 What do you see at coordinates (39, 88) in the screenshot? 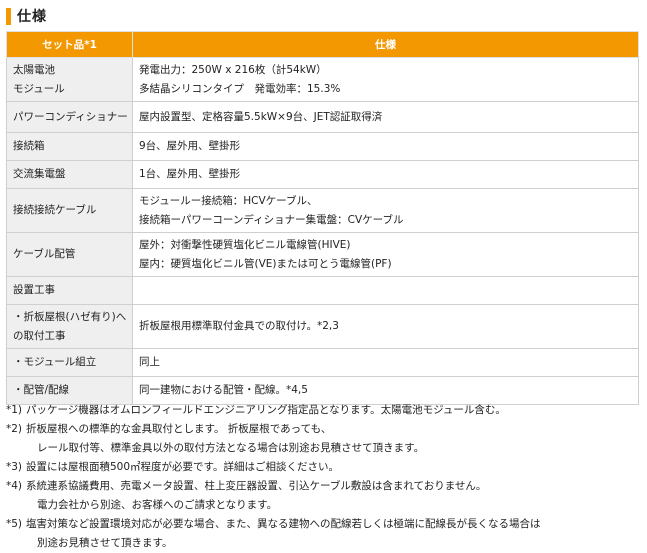
I see `row-label-line: モジュール` at bounding box center [39, 88].